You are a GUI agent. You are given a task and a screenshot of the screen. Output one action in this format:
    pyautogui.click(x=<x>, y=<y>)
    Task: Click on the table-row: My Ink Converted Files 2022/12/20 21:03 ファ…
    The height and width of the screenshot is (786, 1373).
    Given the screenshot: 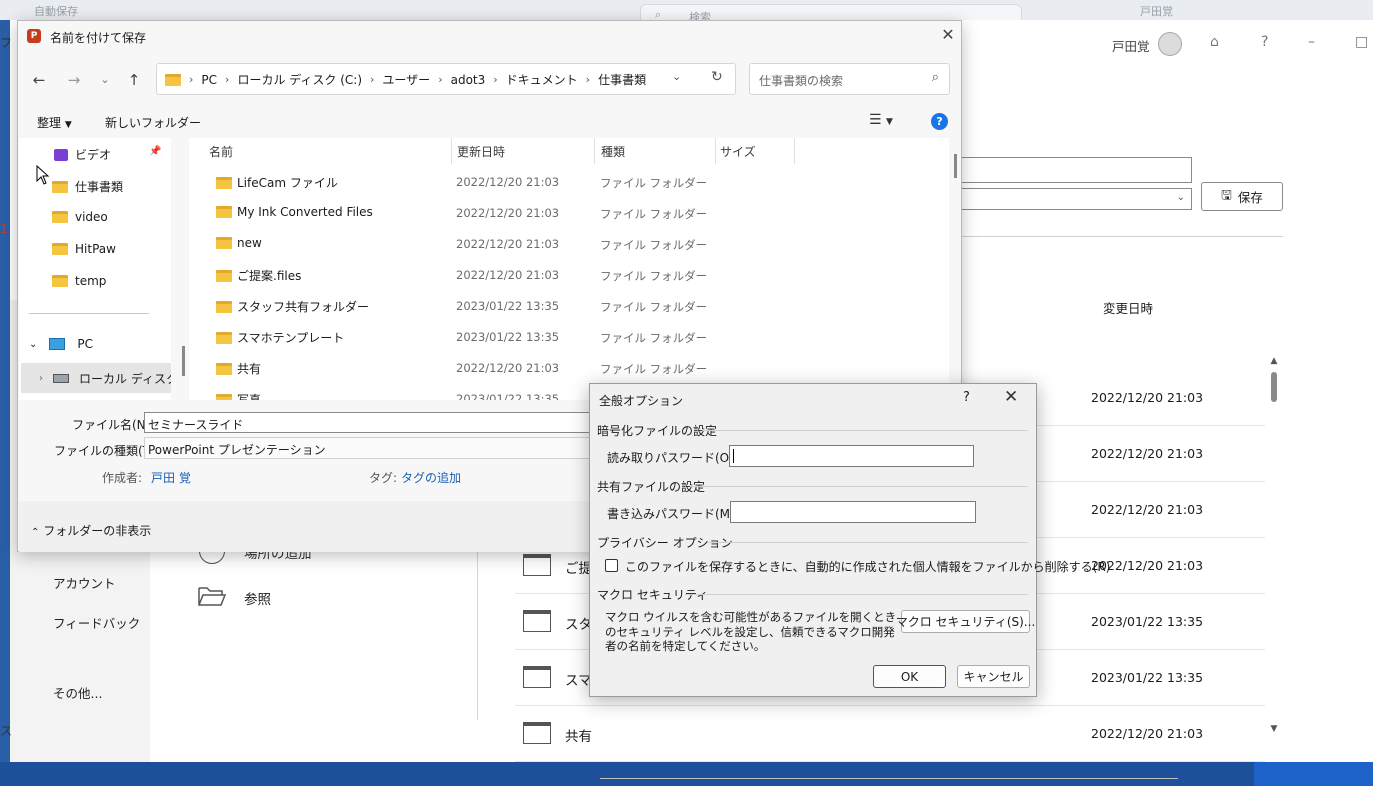 What is the action you would take?
    pyautogui.click(x=569, y=213)
    